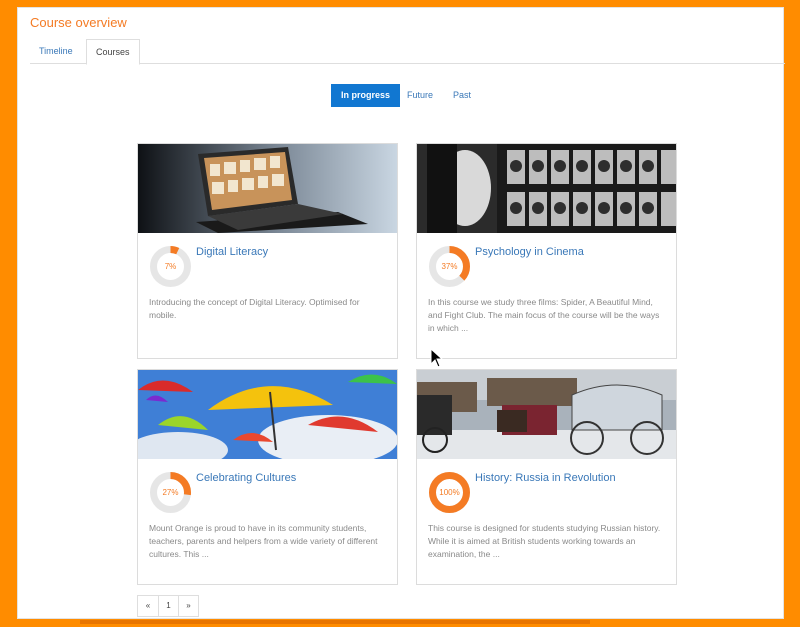 The height and width of the screenshot is (627, 800). I want to click on course-title-link: Celebrating Cultures, so click(292, 478).